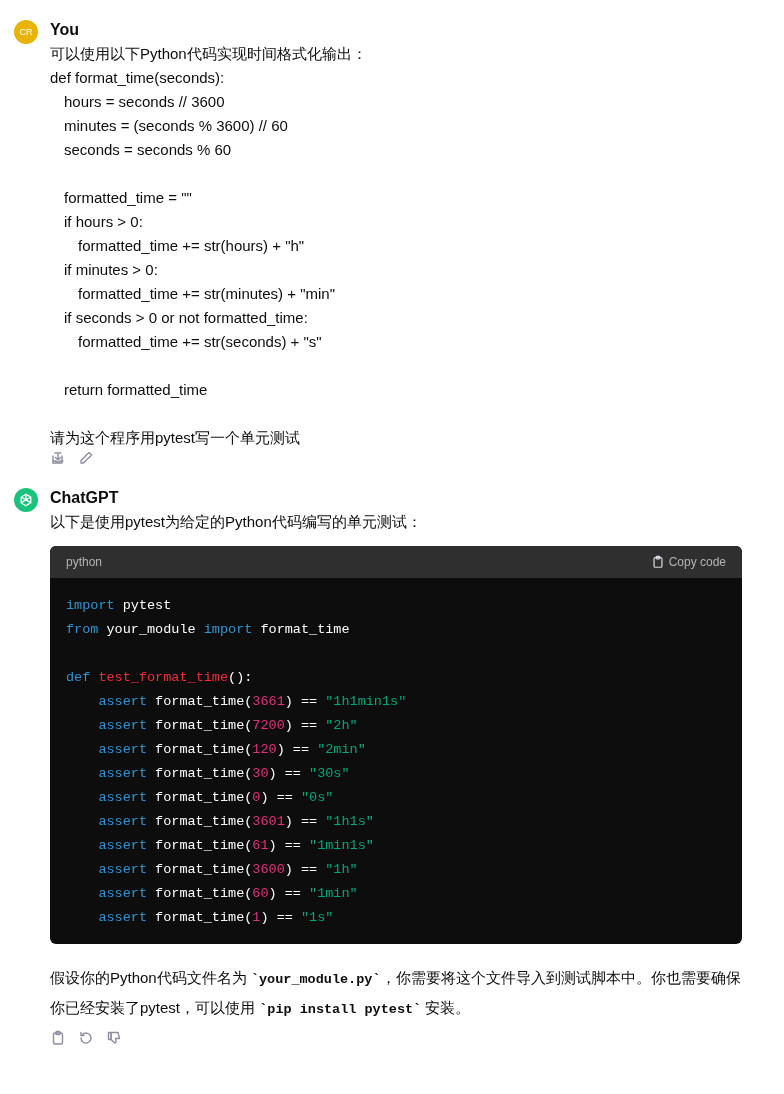 Image resolution: width=784 pixels, height=1094 pixels. Describe the element at coordinates (236, 846) in the screenshot. I see `code-line: assert format_time(61) == "1min1s"` at that location.